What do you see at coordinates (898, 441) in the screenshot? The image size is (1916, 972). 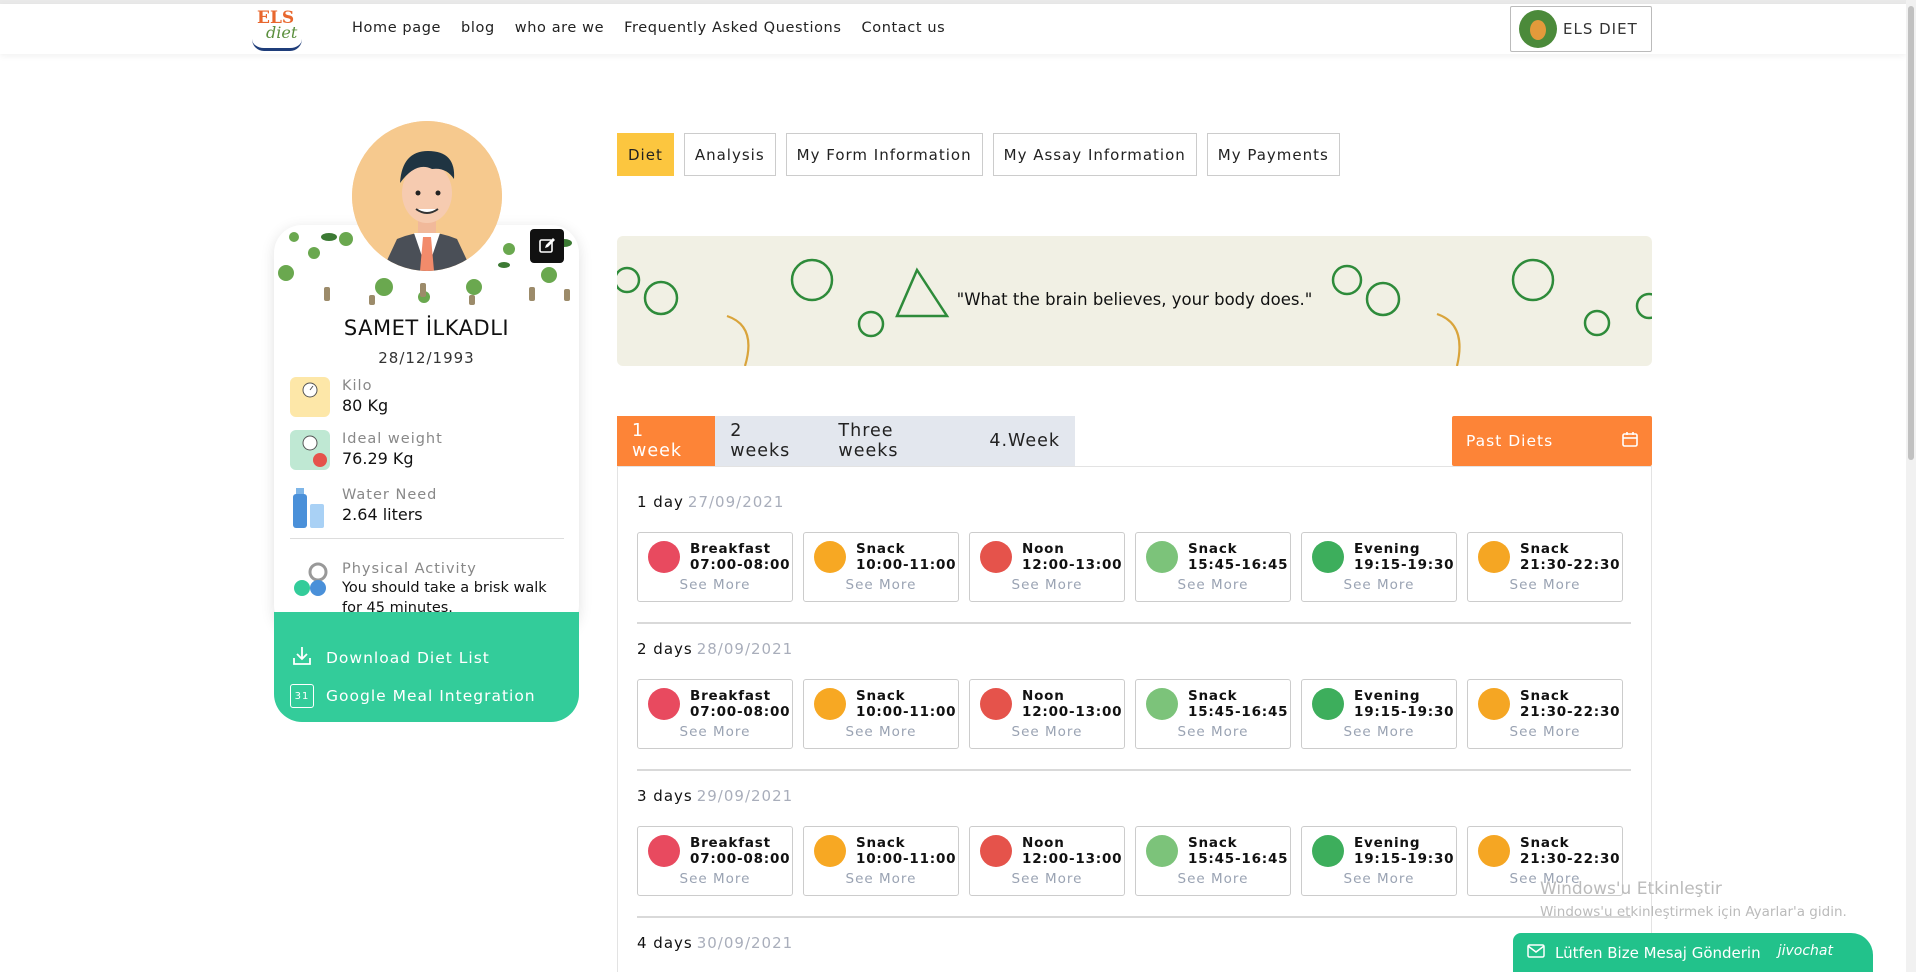 I see `week-tab-3: Three weeks` at bounding box center [898, 441].